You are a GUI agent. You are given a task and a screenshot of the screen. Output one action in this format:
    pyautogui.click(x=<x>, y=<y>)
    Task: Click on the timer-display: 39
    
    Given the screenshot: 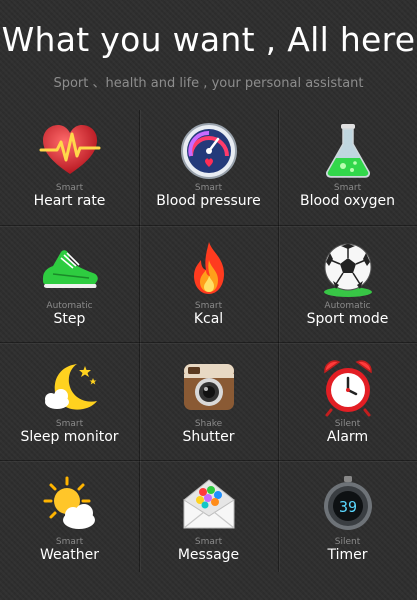 What is the action you would take?
    pyautogui.click(x=348, y=507)
    